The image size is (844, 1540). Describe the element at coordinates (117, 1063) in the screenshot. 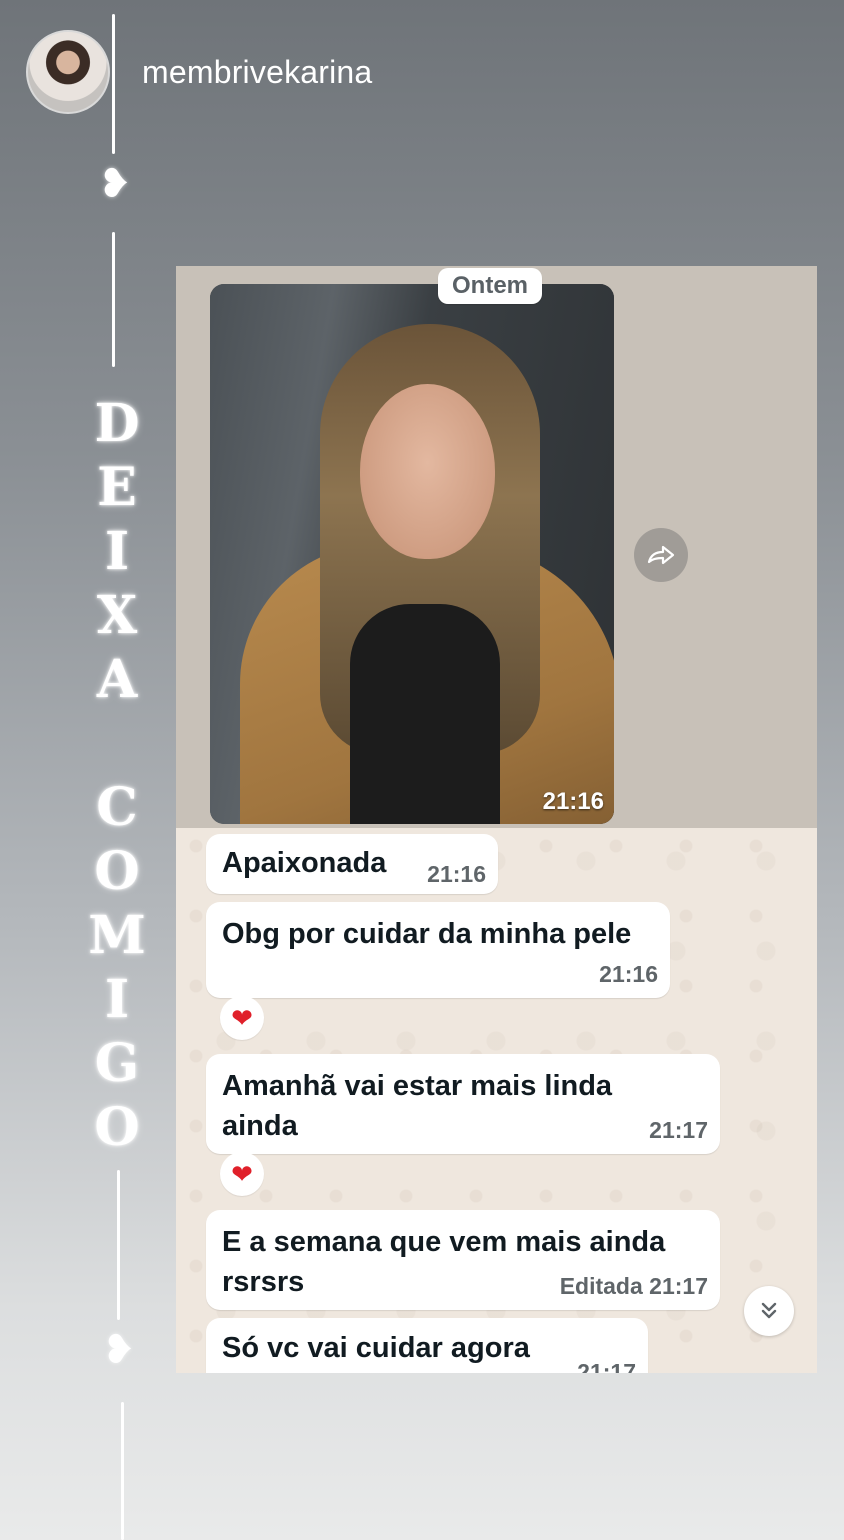

I see `letter: G` at that location.